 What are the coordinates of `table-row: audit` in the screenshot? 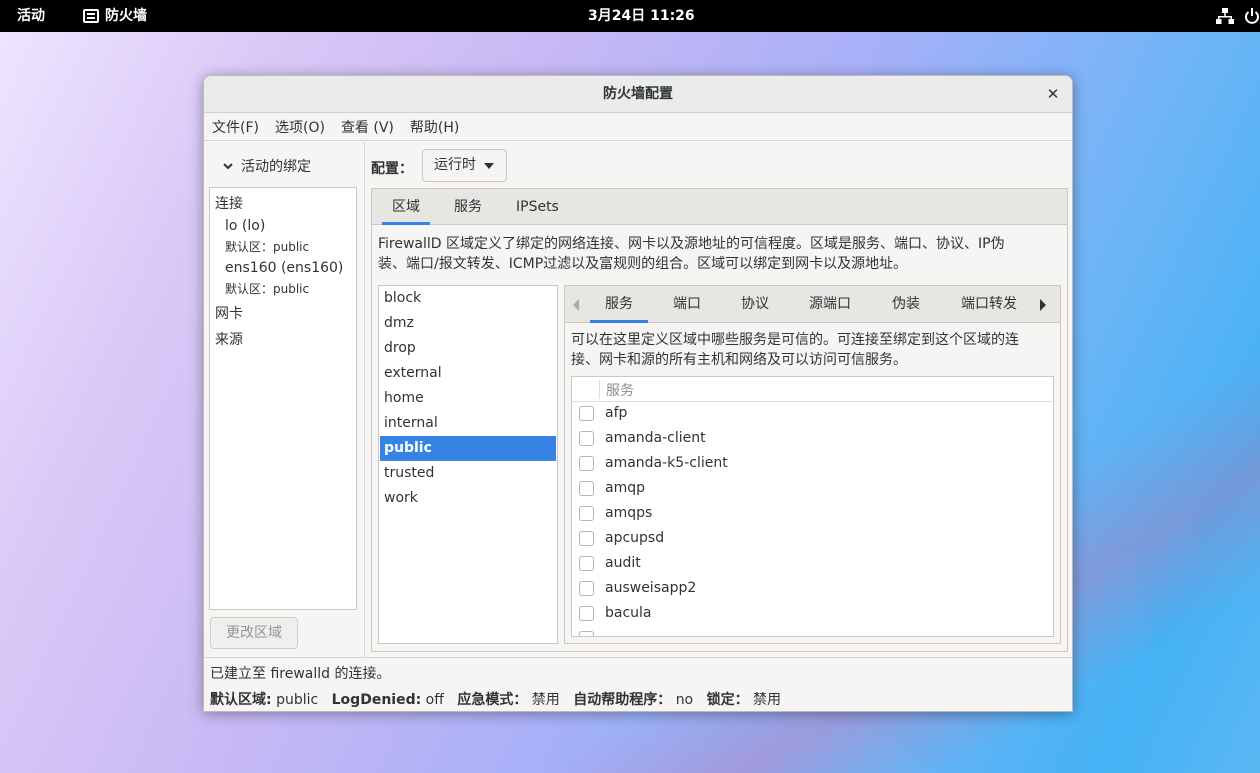 It's located at (812, 564).